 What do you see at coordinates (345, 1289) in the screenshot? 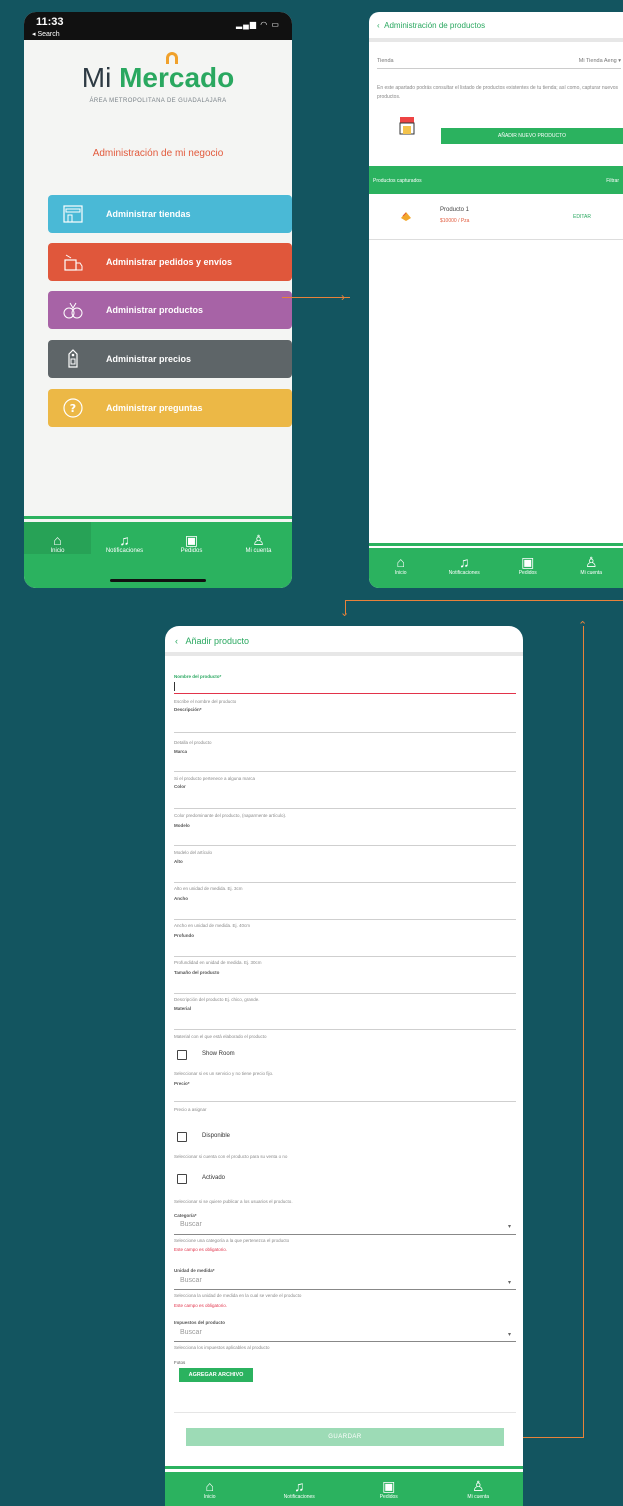
I see `unit-underline` at bounding box center [345, 1289].